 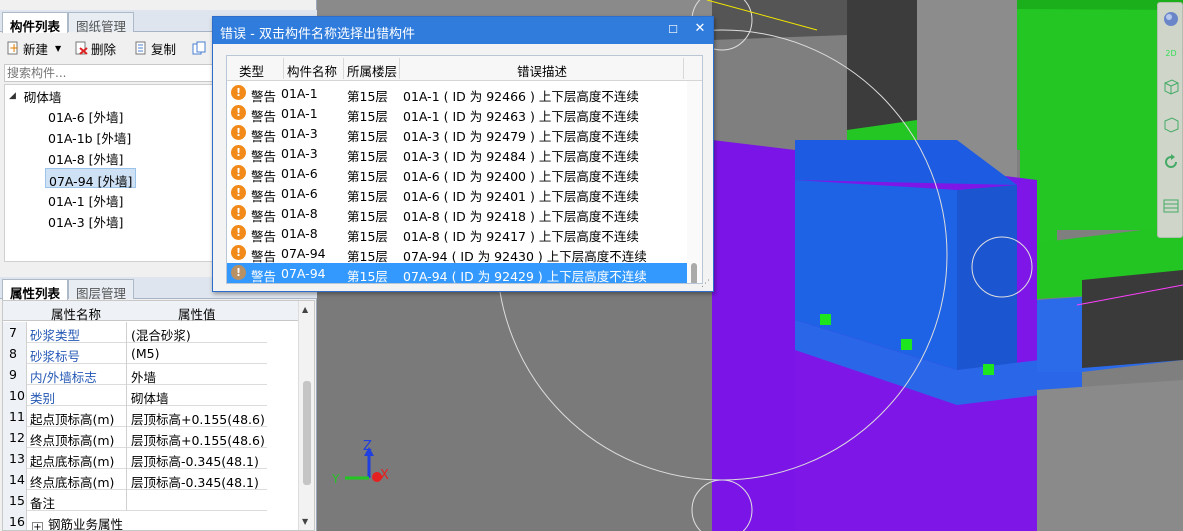 I want to click on property-scrollbar: ▲ ▼, so click(x=306, y=415).